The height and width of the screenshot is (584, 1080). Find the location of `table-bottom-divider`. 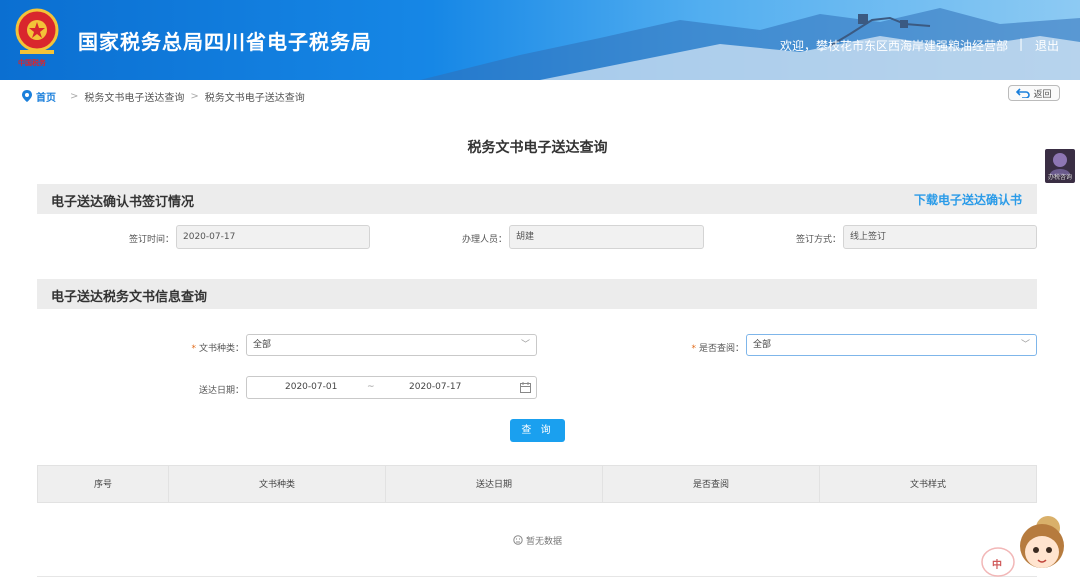

table-bottom-divider is located at coordinates (537, 576).